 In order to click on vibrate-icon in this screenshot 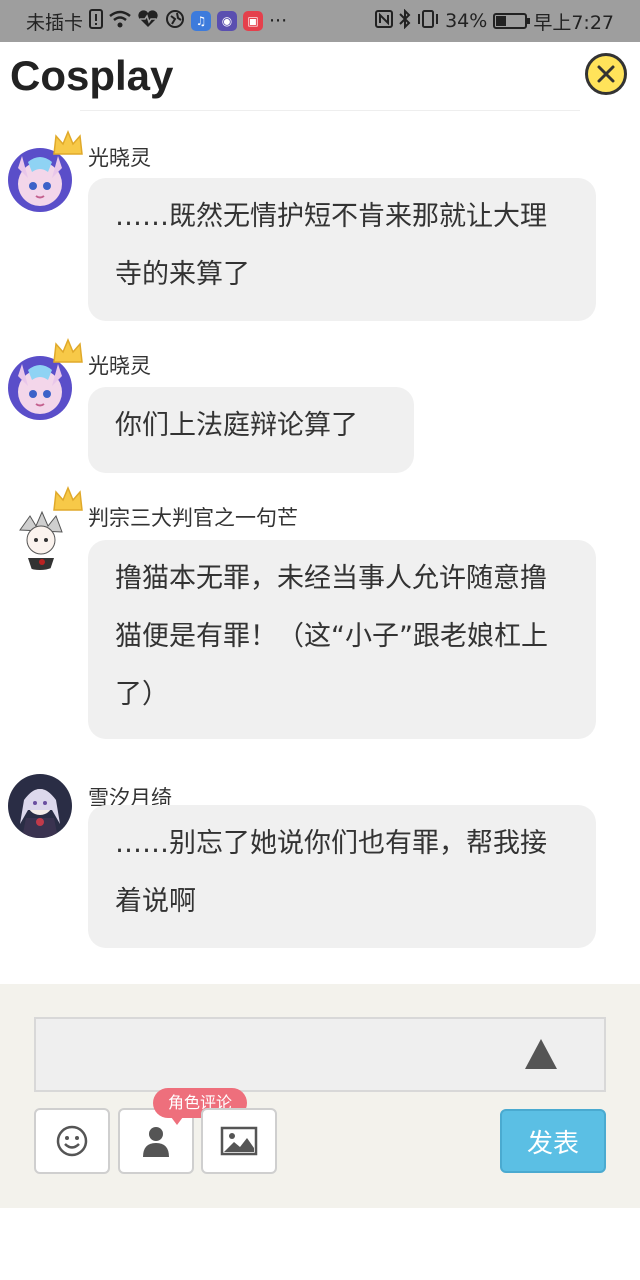, I will do `click(428, 21)`.